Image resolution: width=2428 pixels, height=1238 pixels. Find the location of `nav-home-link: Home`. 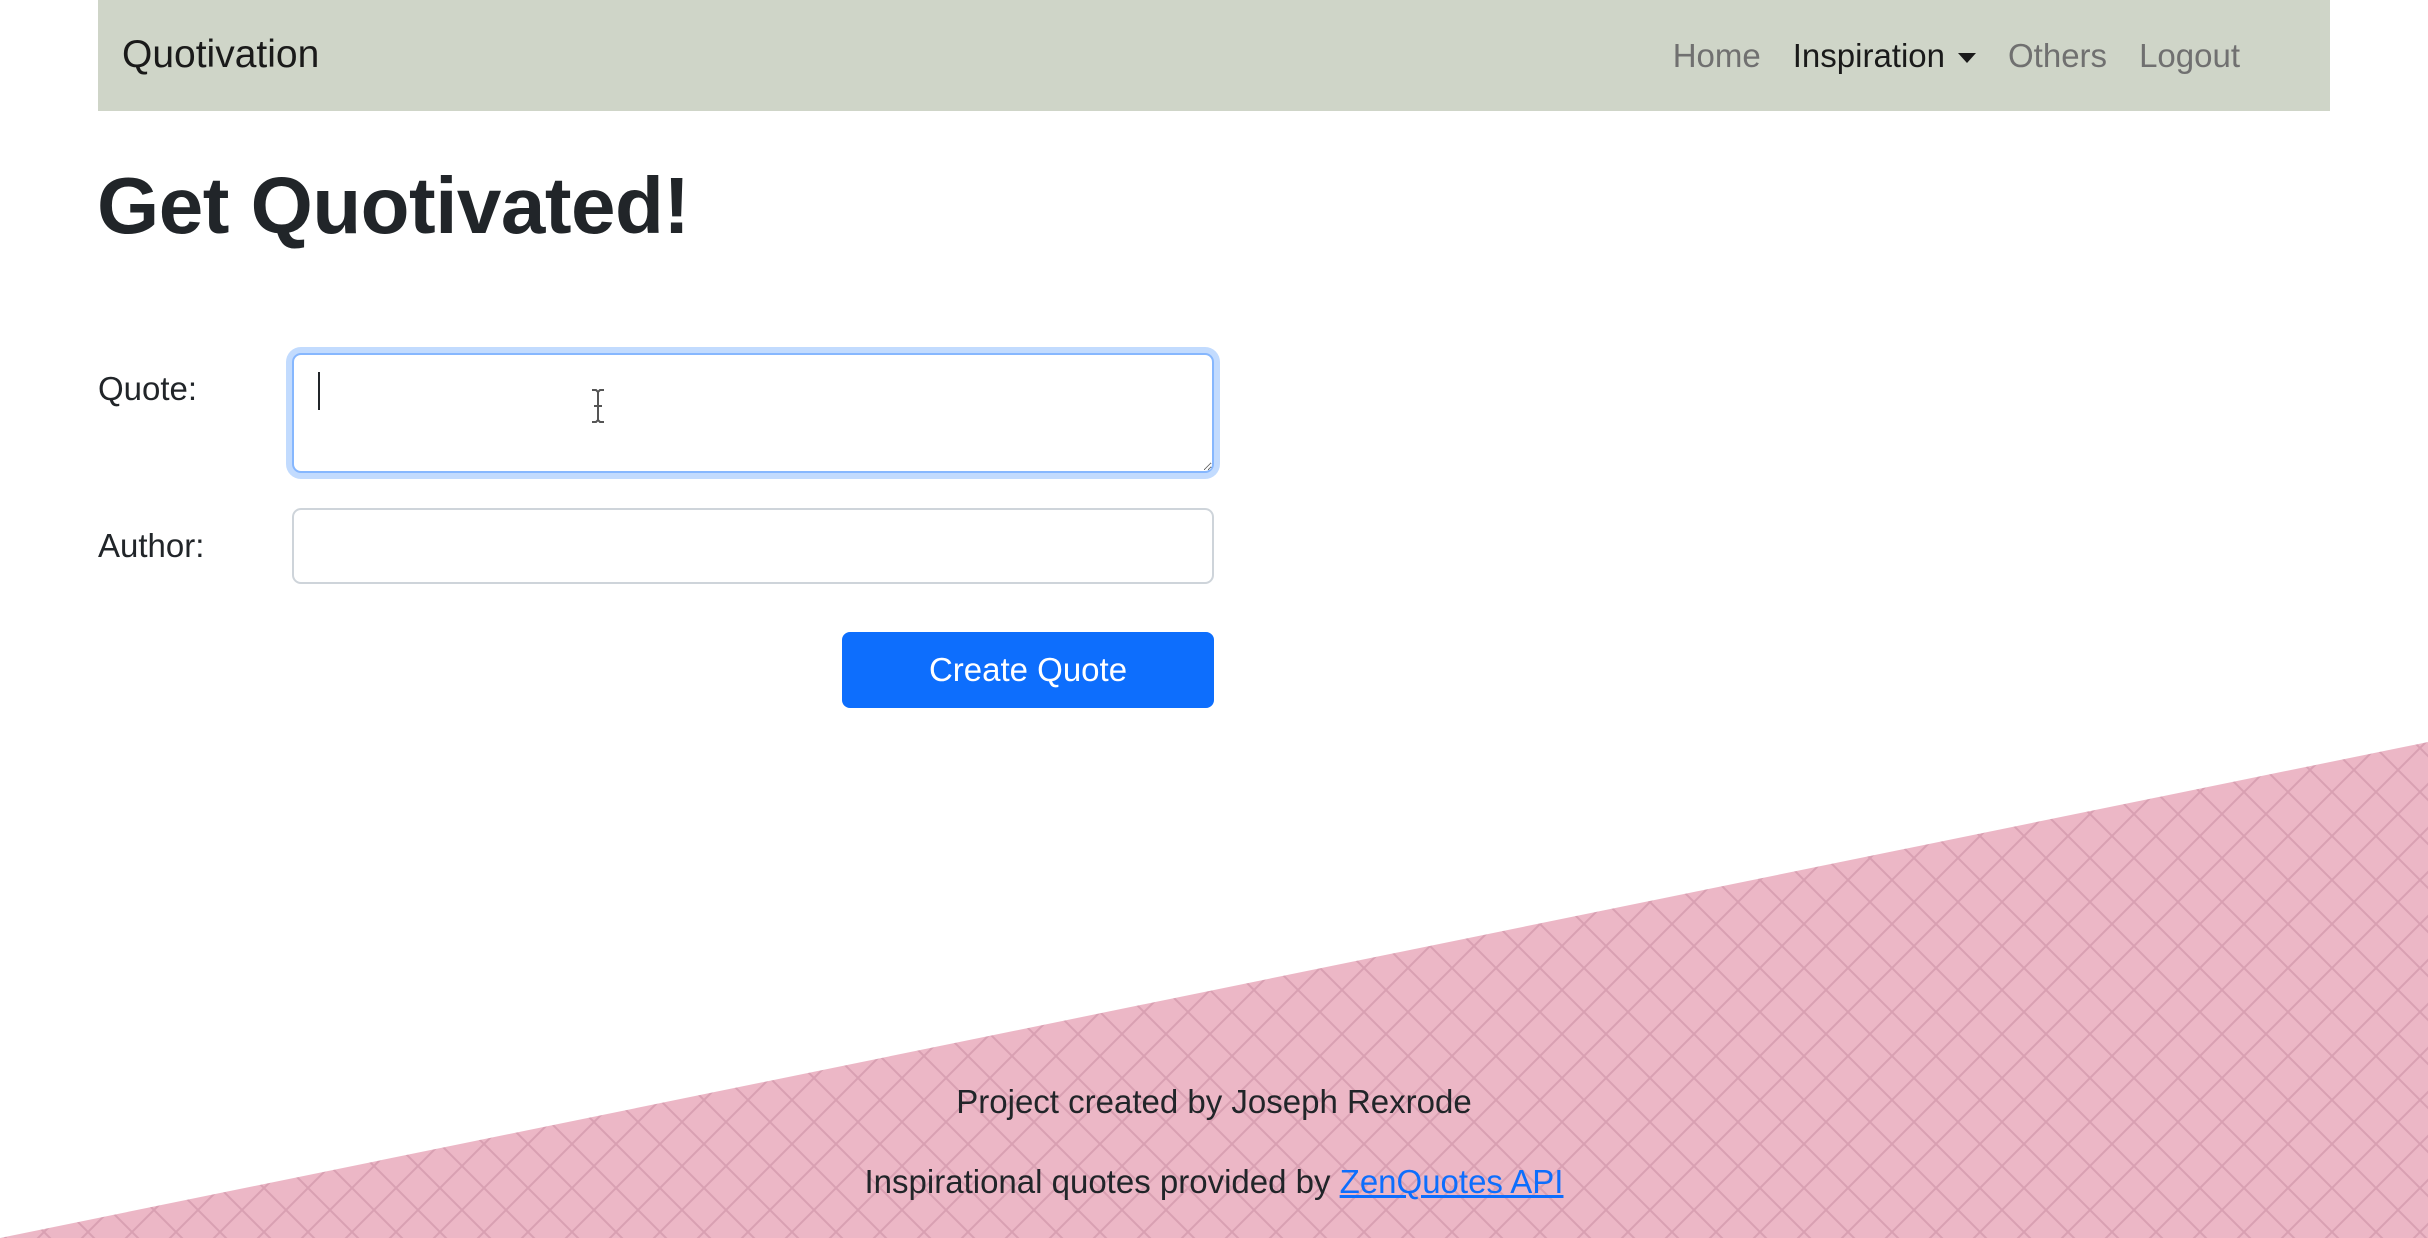

nav-home-link: Home is located at coordinates (1717, 56).